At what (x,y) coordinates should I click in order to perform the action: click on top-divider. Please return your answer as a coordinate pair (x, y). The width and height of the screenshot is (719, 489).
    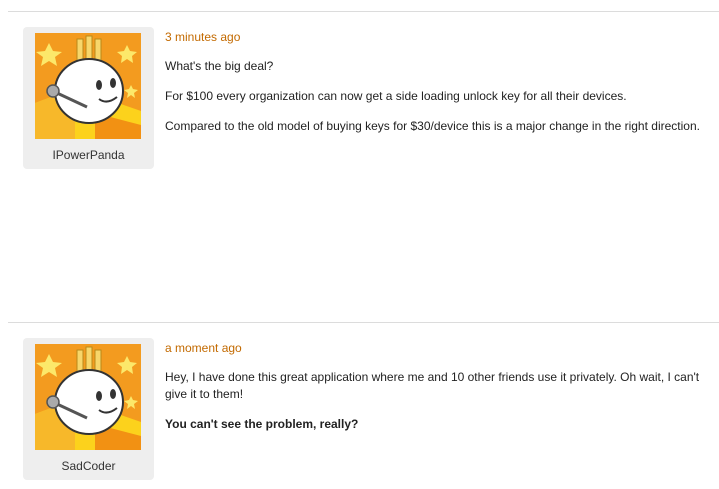
    Looking at the image, I should click on (363, 11).